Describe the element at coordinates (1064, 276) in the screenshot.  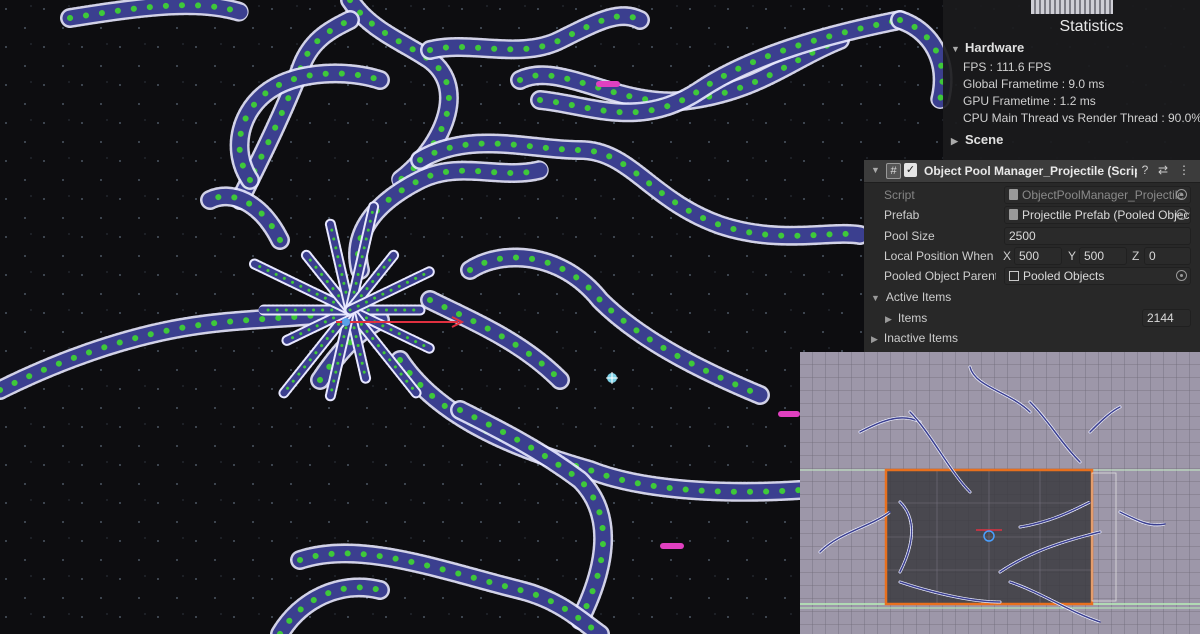
I see `pooled-parent-value: Pooled Objects` at that location.